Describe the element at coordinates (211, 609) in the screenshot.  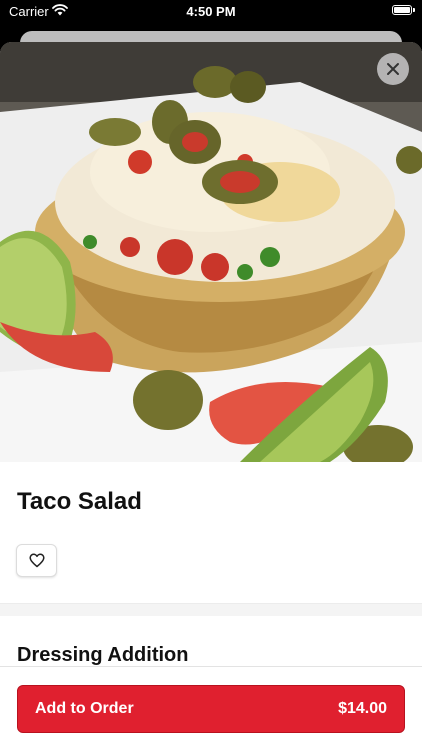
I see `section-divider` at that location.